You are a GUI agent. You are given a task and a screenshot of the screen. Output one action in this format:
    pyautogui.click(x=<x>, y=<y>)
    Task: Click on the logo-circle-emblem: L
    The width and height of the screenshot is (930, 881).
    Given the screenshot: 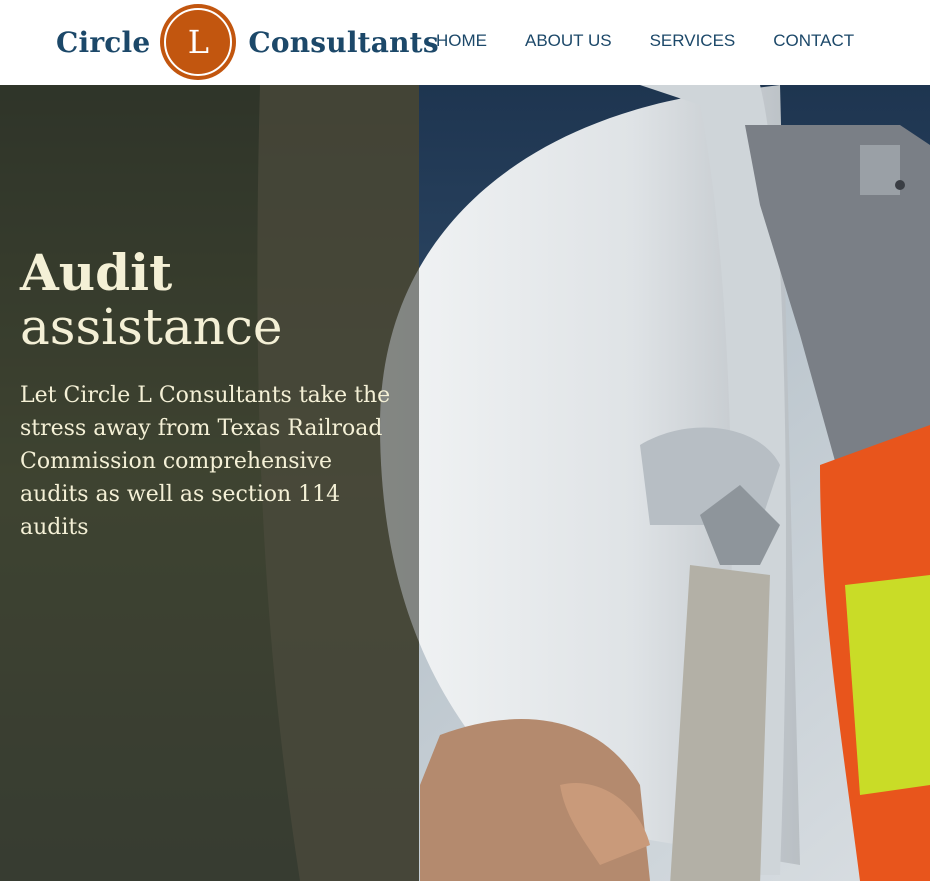 What is the action you would take?
    pyautogui.click(x=198, y=42)
    